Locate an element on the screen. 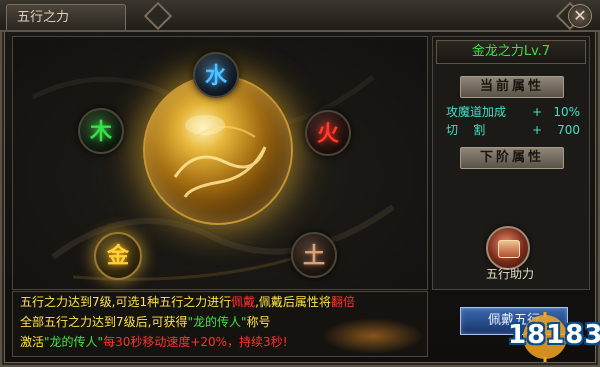 This screenshot has width=600, height=367. description-line: 激活"龙的传人"每30秒移动速度+20%，持续3秒! is located at coordinates (154, 342).